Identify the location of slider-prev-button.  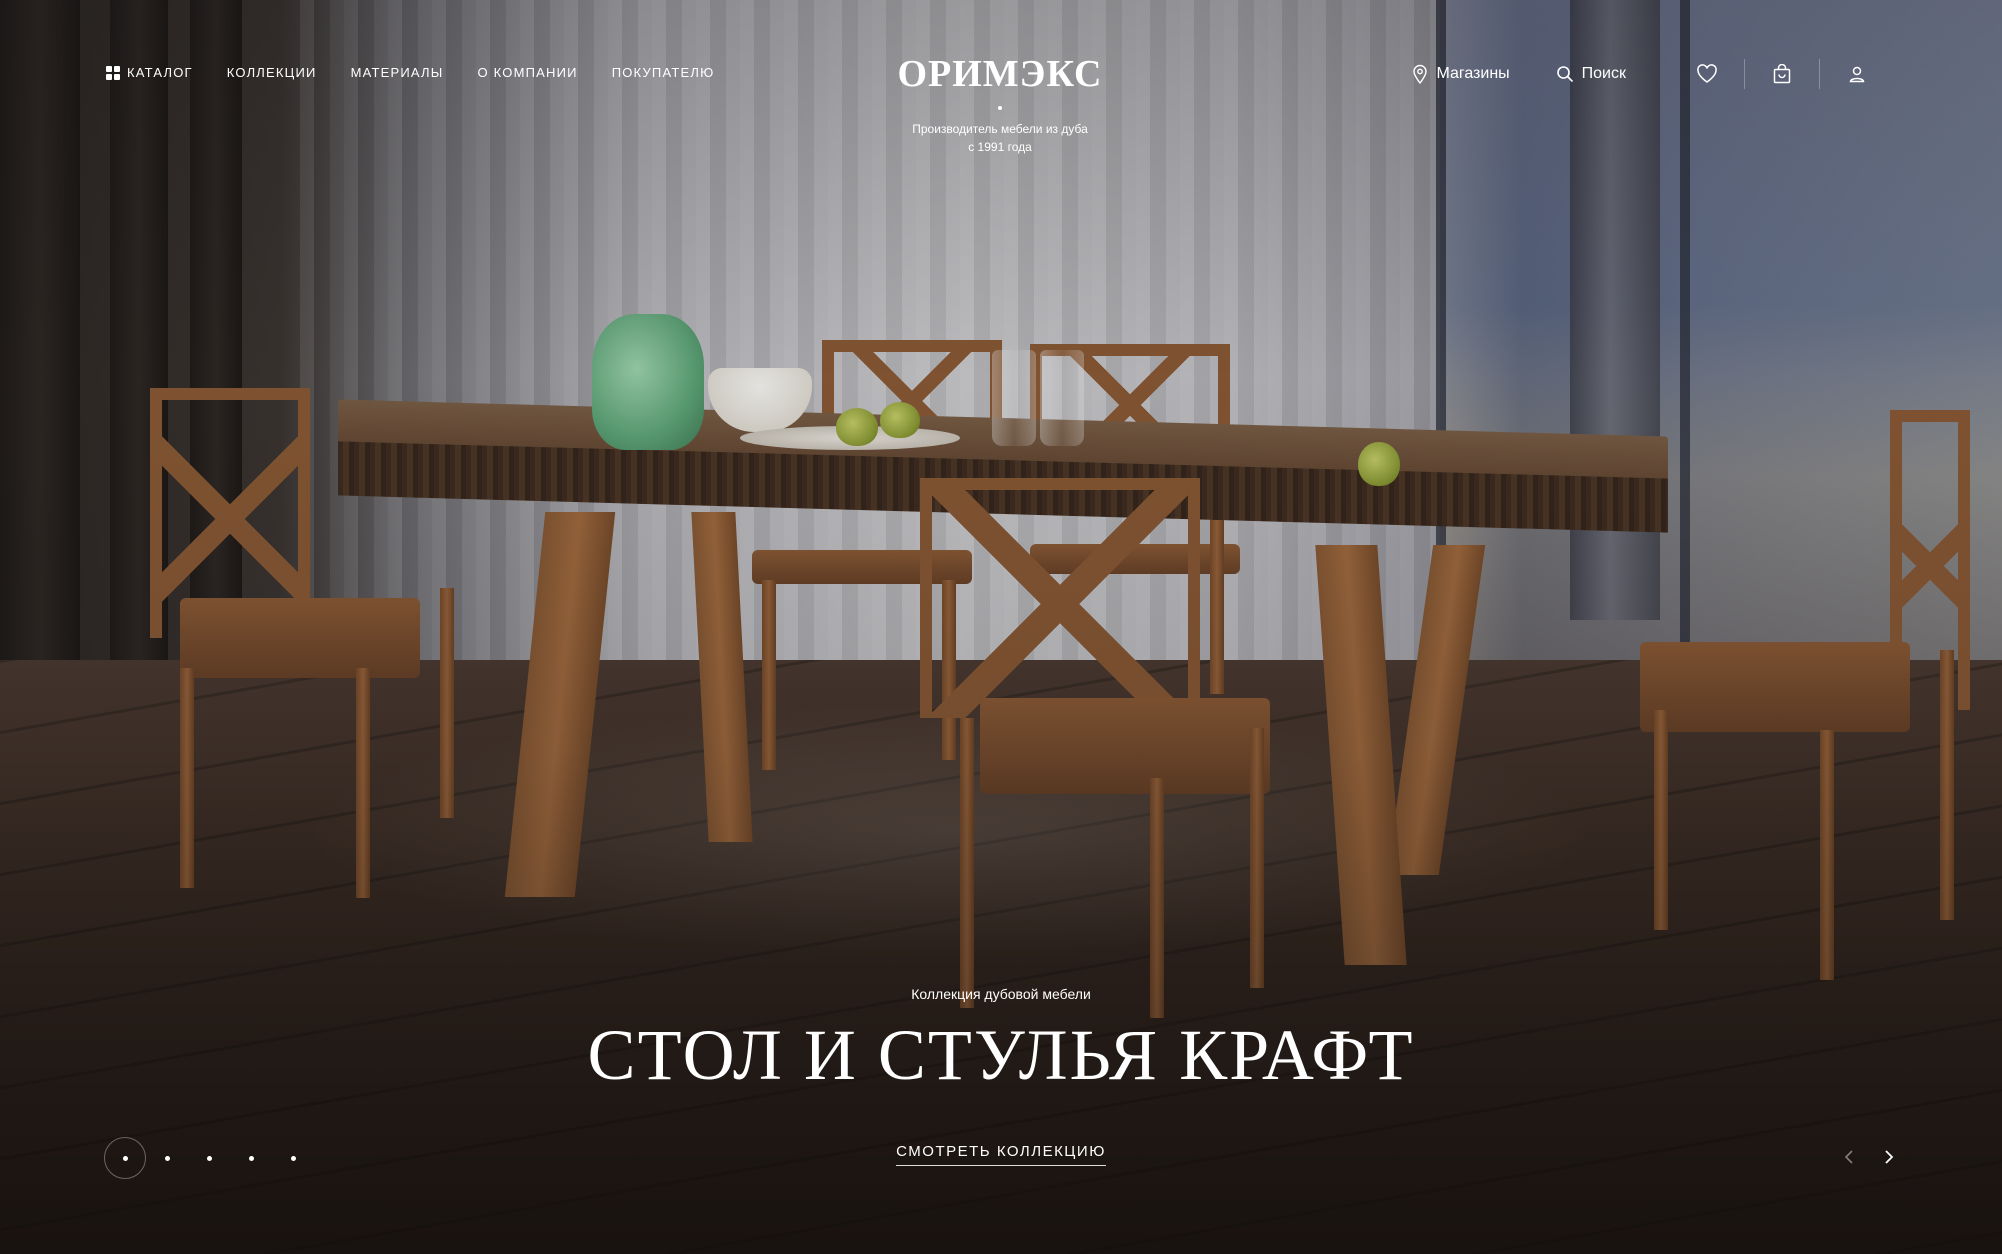
(1849, 1157).